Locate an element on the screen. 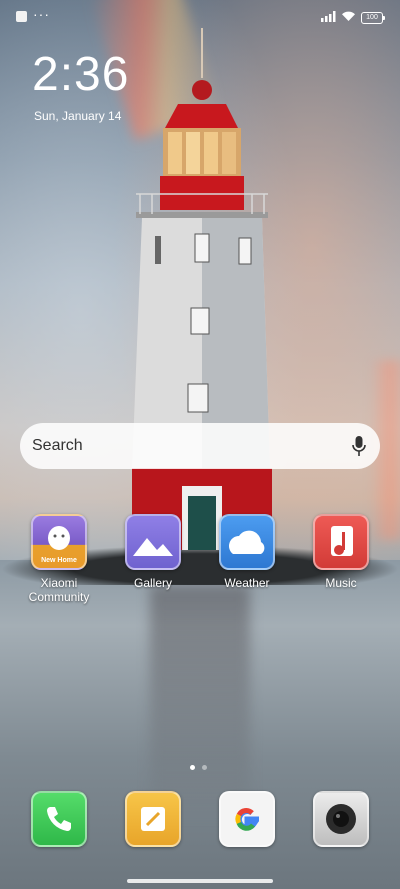 This screenshot has width=400, height=889. dock-google is located at coordinates (247, 819).